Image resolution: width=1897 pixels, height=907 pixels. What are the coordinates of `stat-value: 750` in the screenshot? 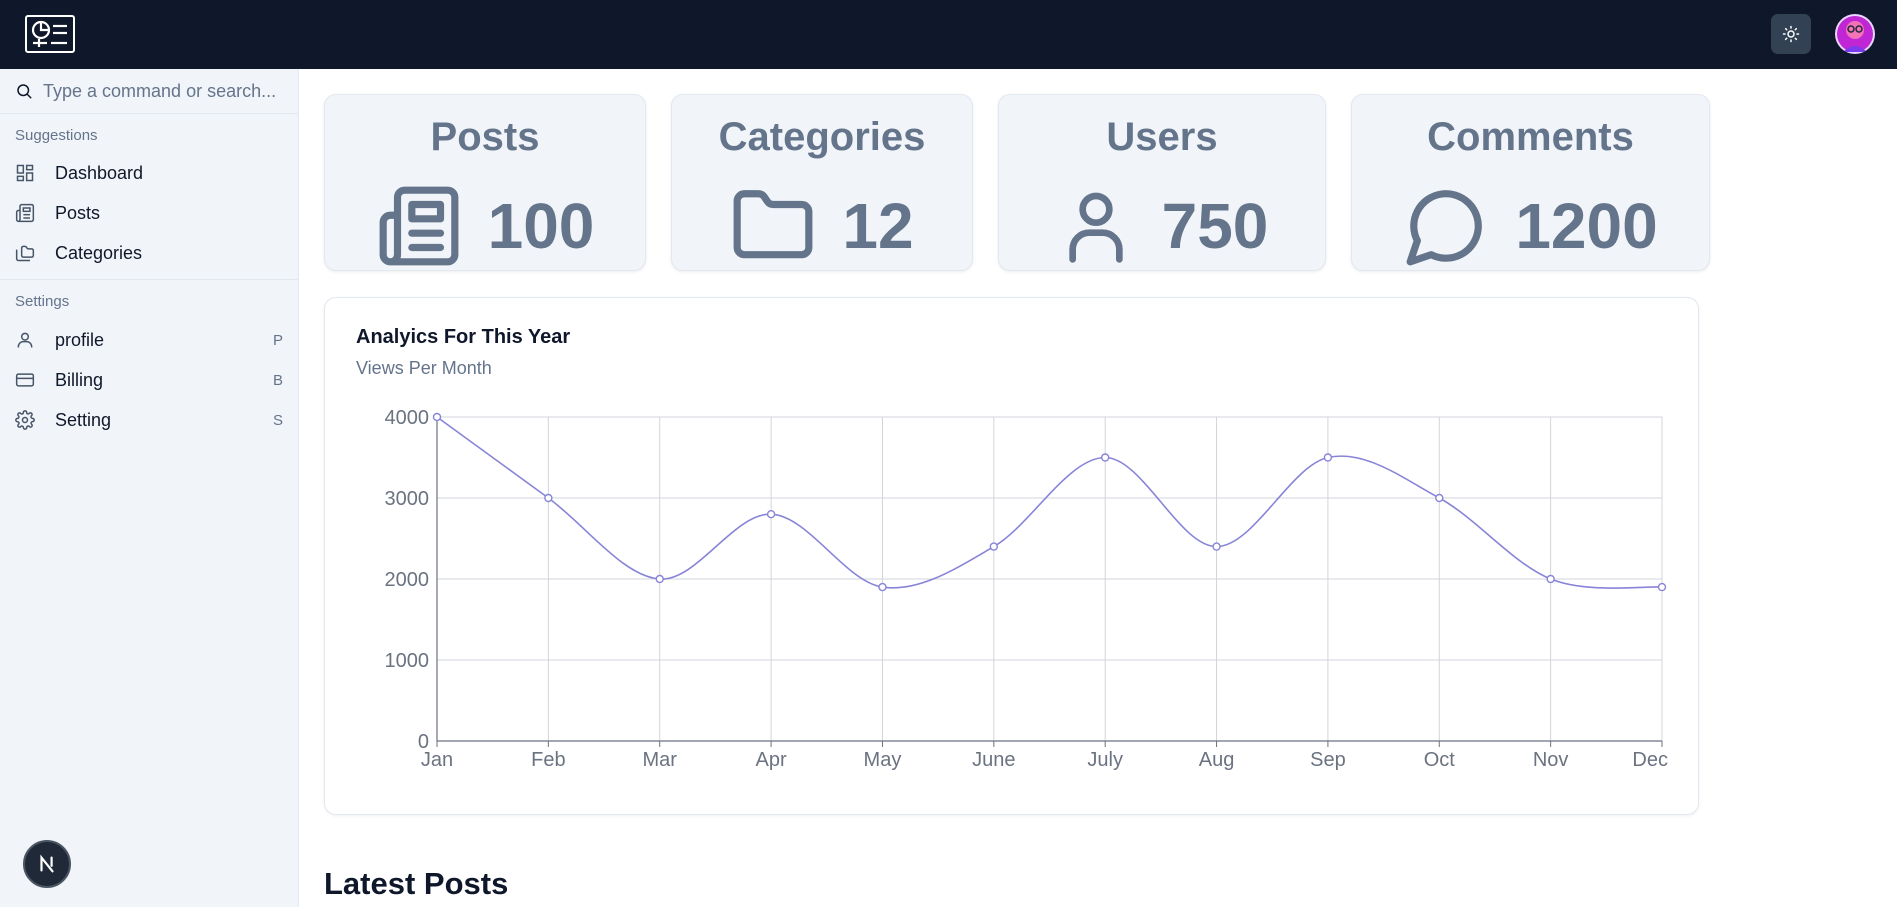 It's located at (1215, 226).